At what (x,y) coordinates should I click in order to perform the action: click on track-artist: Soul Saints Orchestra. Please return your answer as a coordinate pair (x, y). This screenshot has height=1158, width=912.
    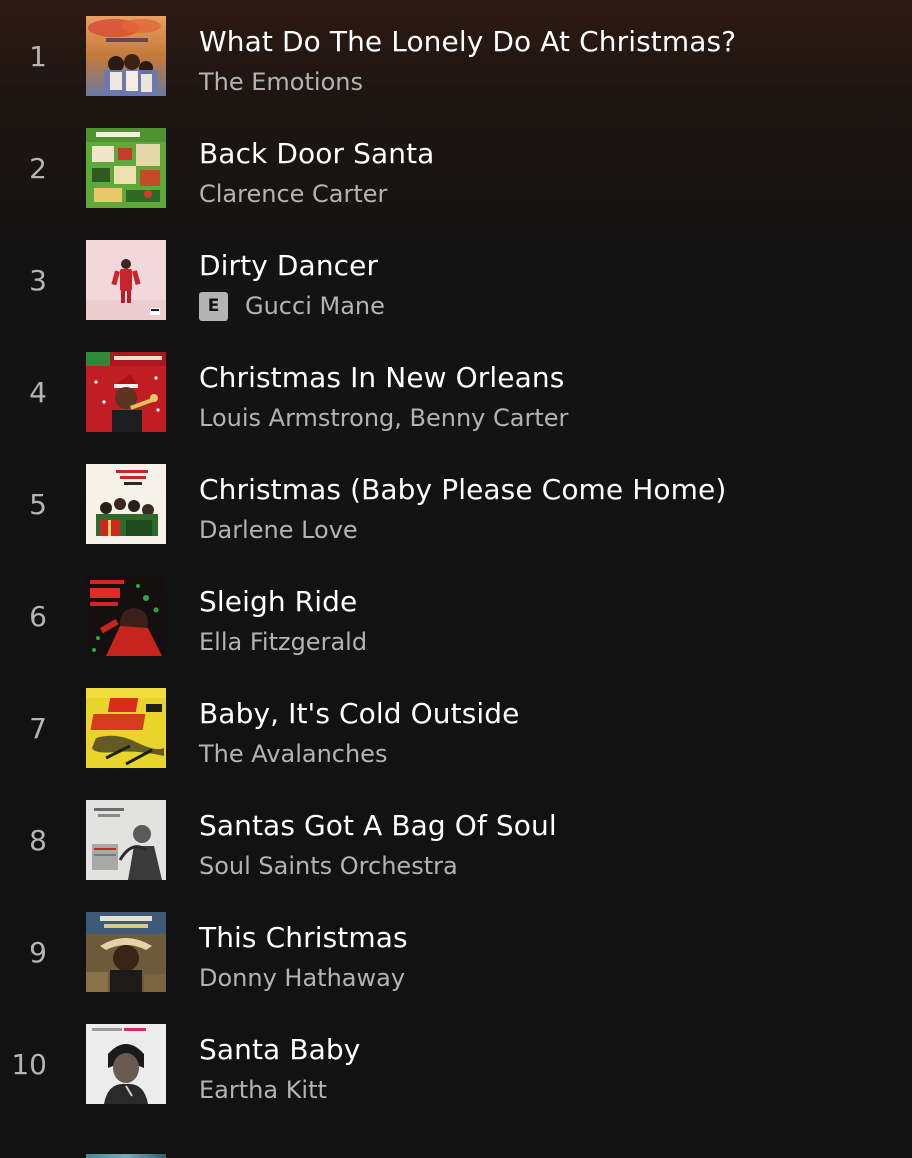
    Looking at the image, I should click on (328, 866).